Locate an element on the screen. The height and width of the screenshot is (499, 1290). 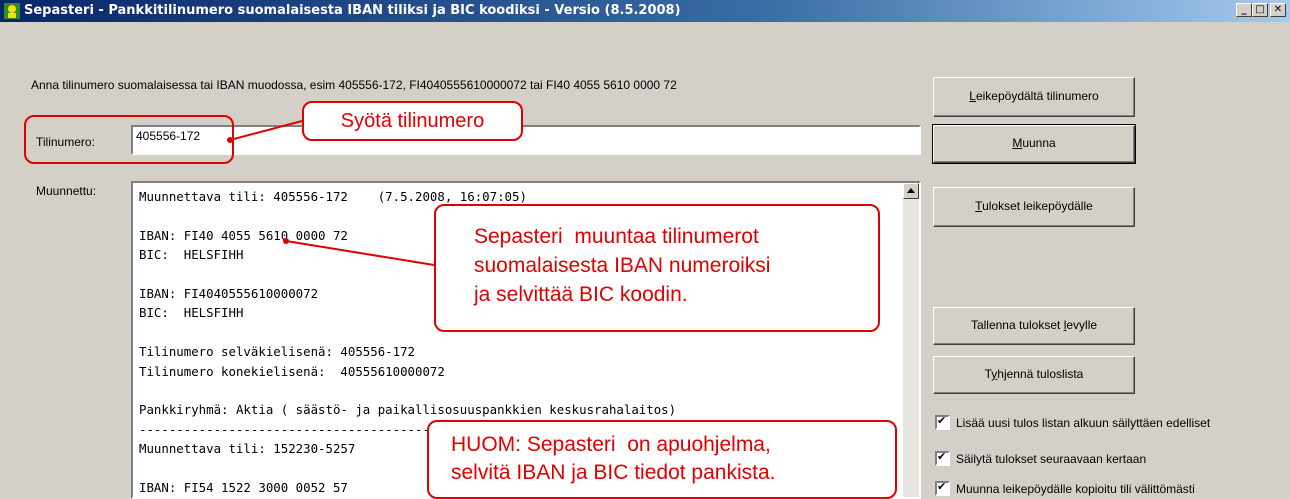
minimize-button: _ is located at coordinates (1244, 10).